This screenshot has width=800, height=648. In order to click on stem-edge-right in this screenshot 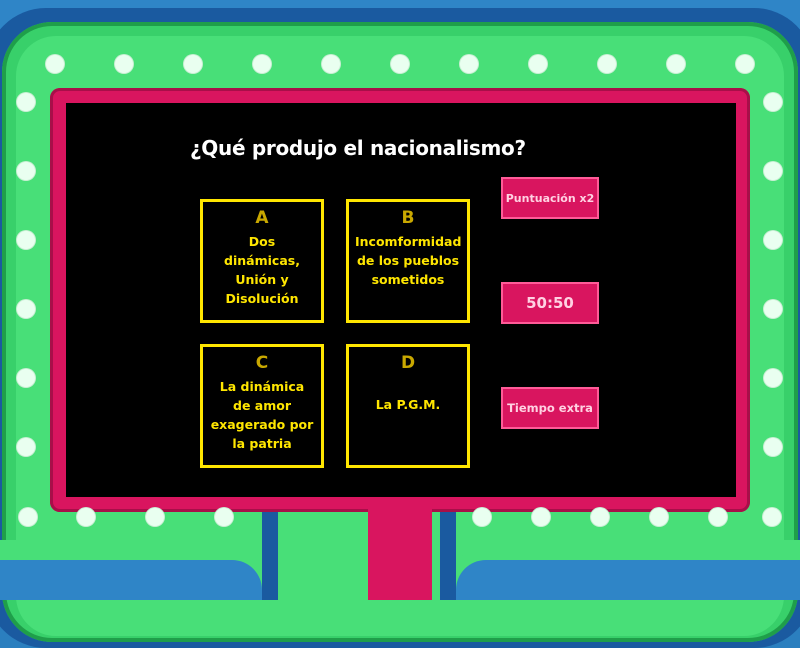, I will do `click(448, 555)`.